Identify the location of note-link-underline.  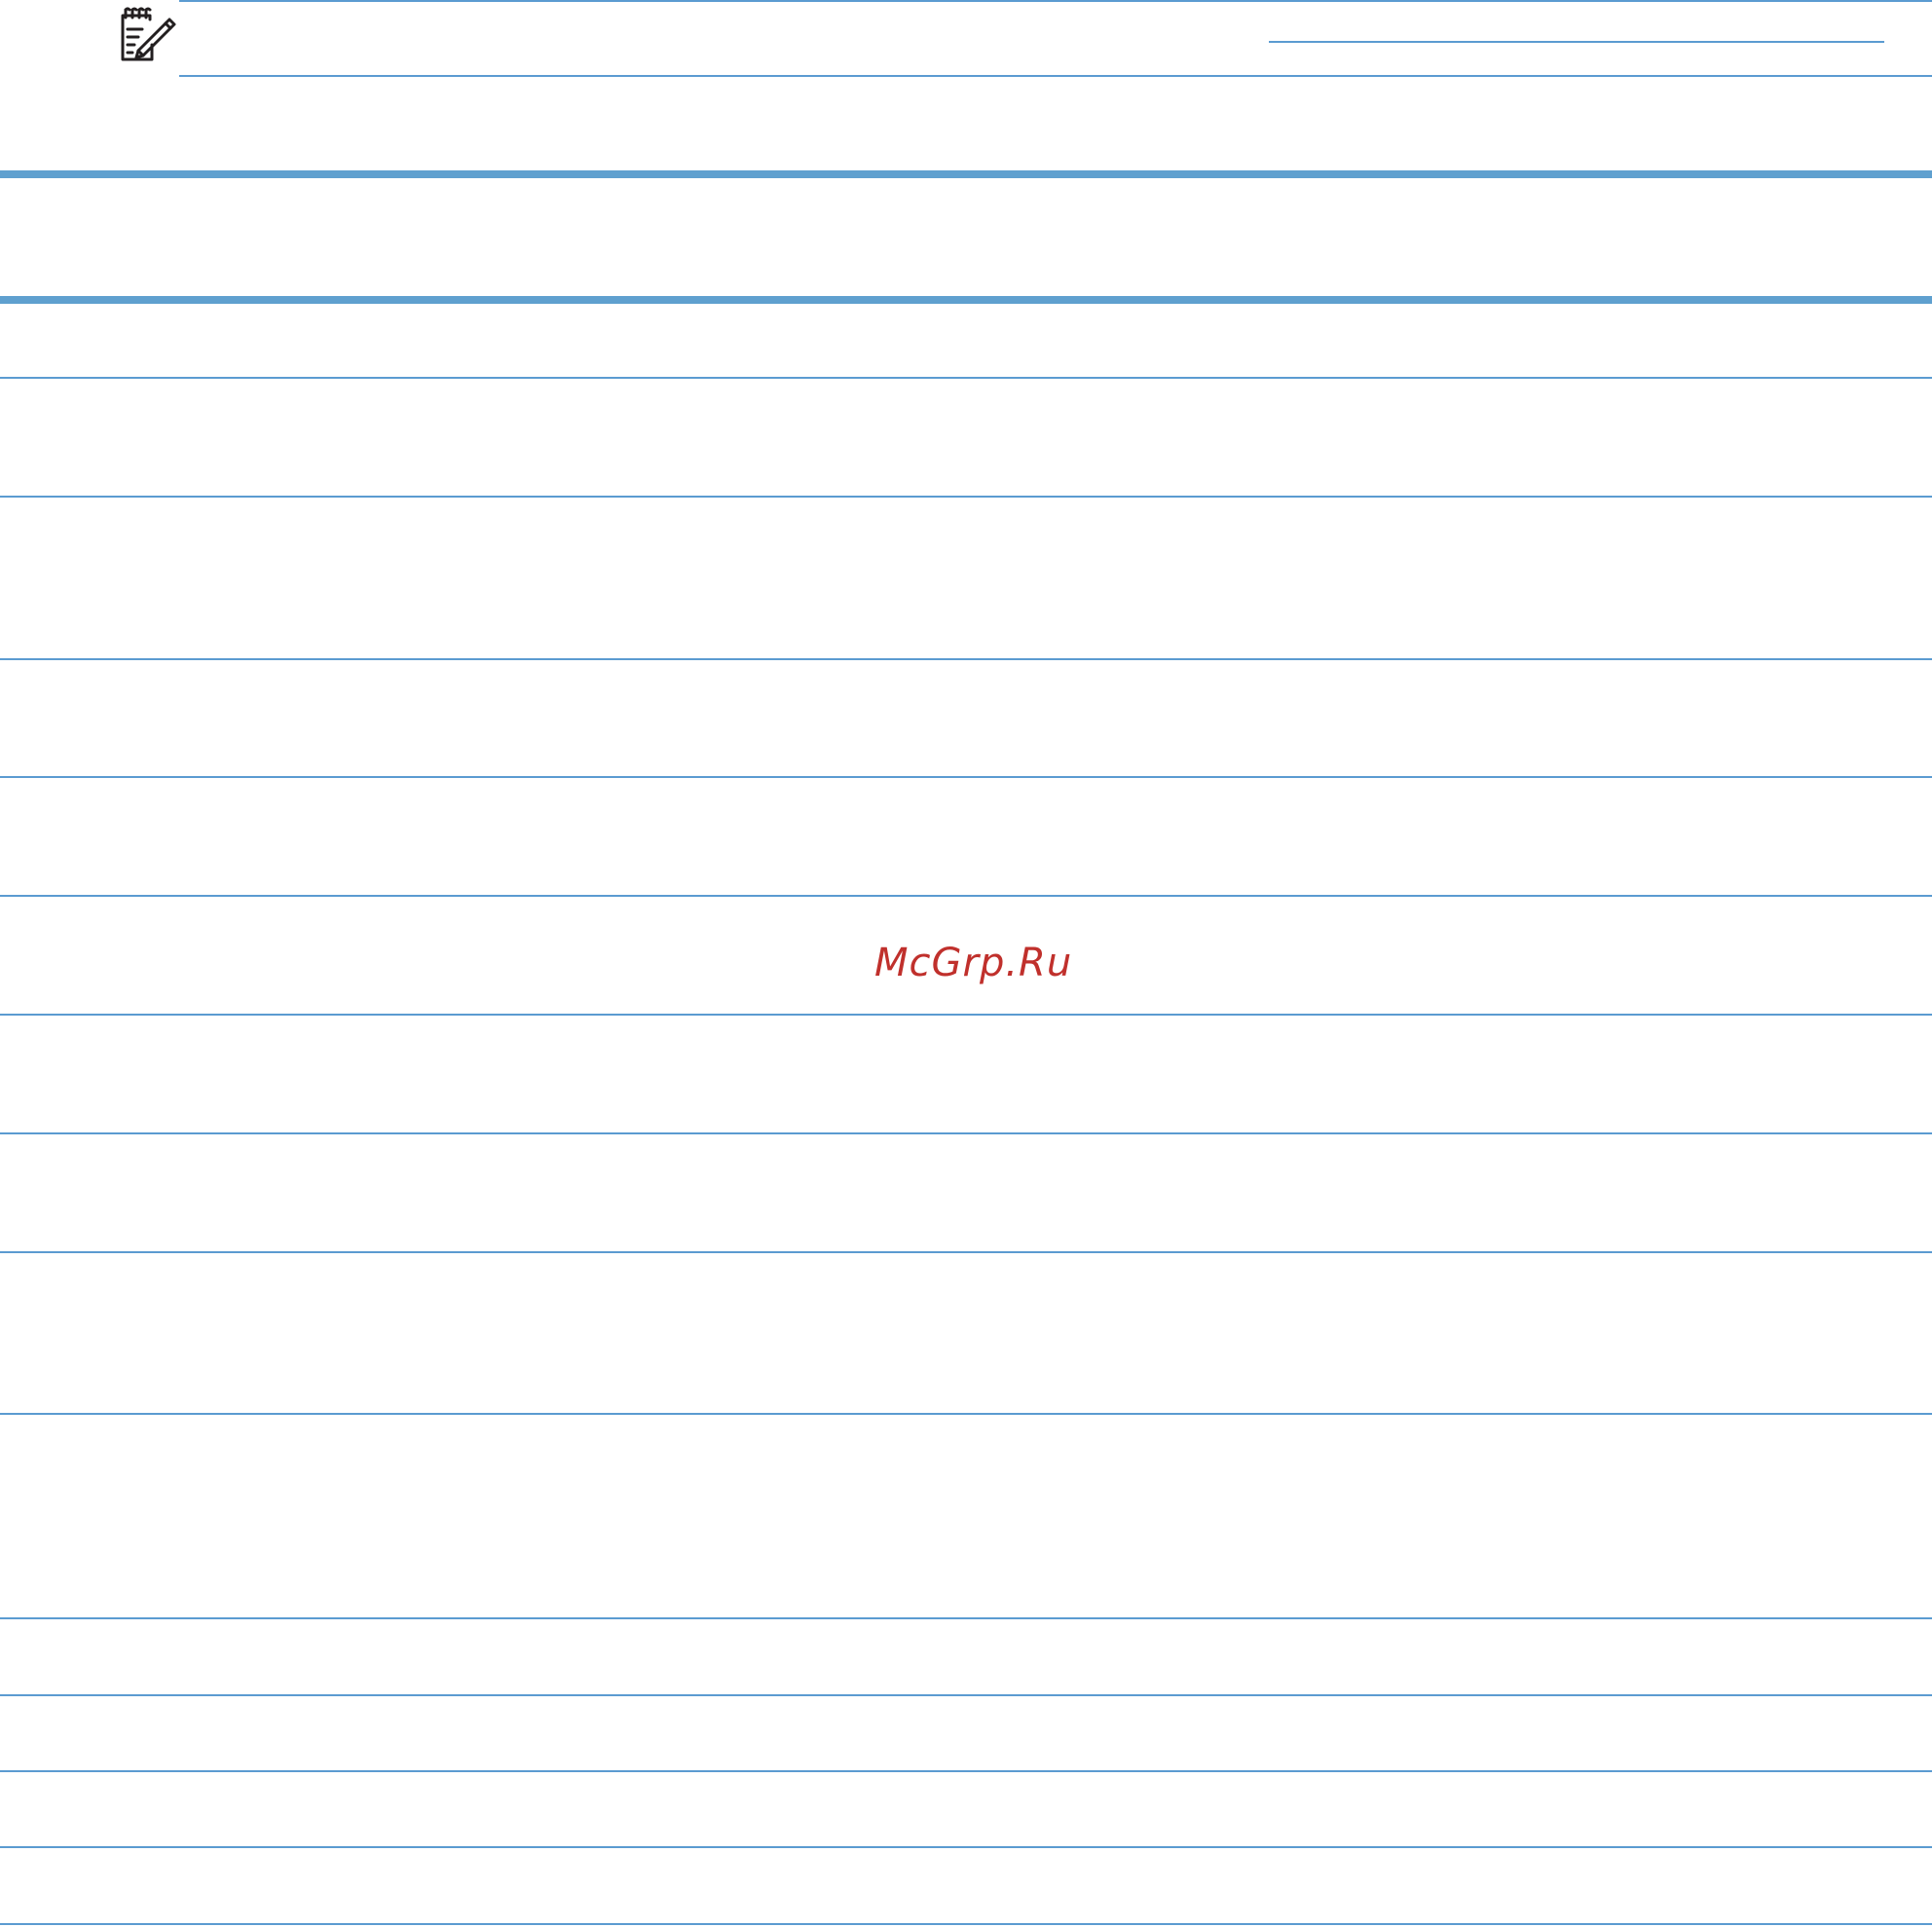
(1577, 42).